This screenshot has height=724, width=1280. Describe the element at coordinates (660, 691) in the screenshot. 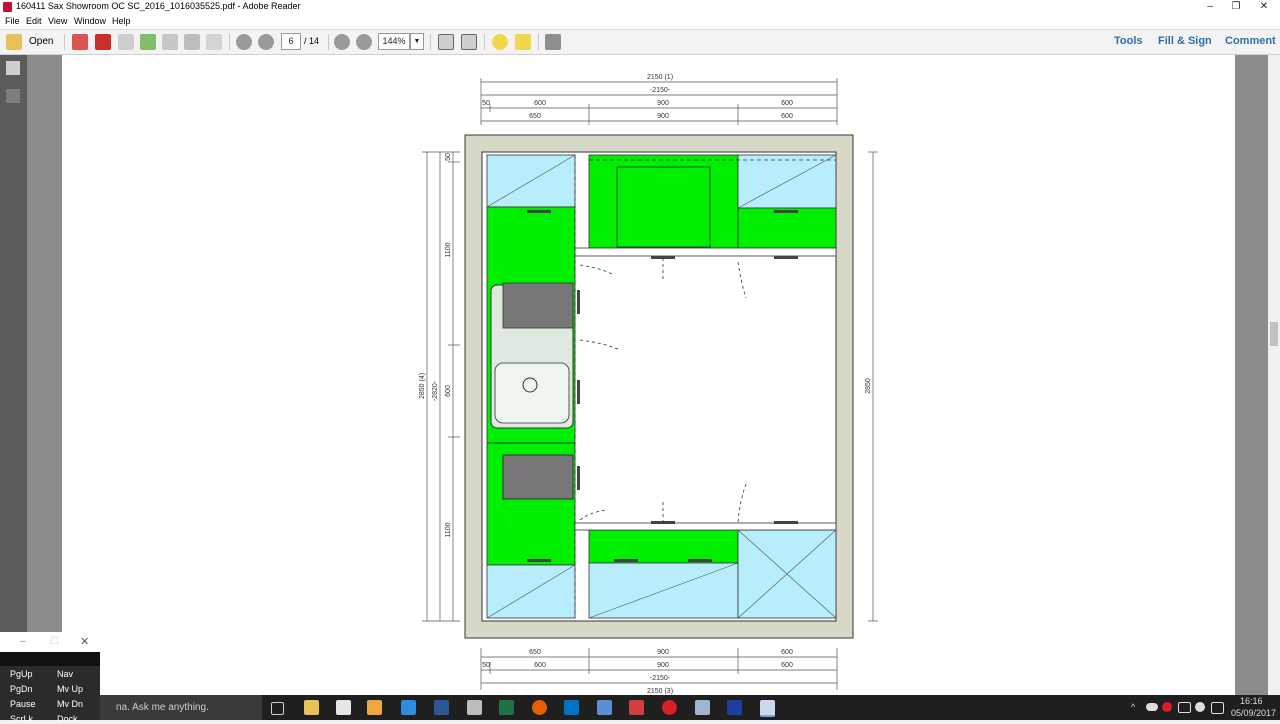

I see `dim-bottom-total-label: 2150 (3)` at that location.